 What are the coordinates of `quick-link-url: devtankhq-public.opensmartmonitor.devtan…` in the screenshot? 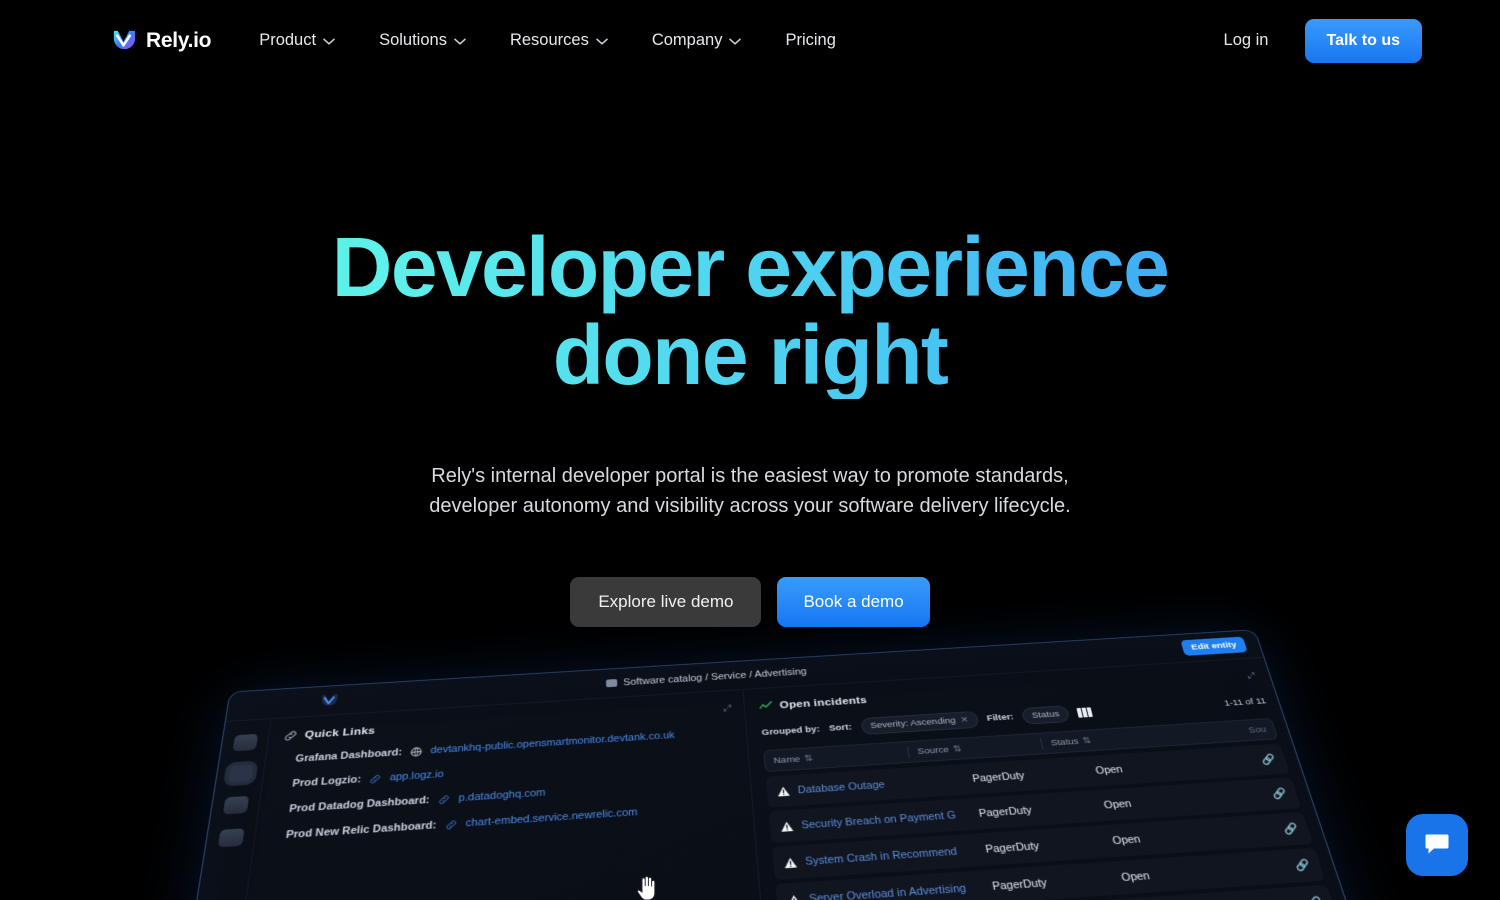 It's located at (552, 743).